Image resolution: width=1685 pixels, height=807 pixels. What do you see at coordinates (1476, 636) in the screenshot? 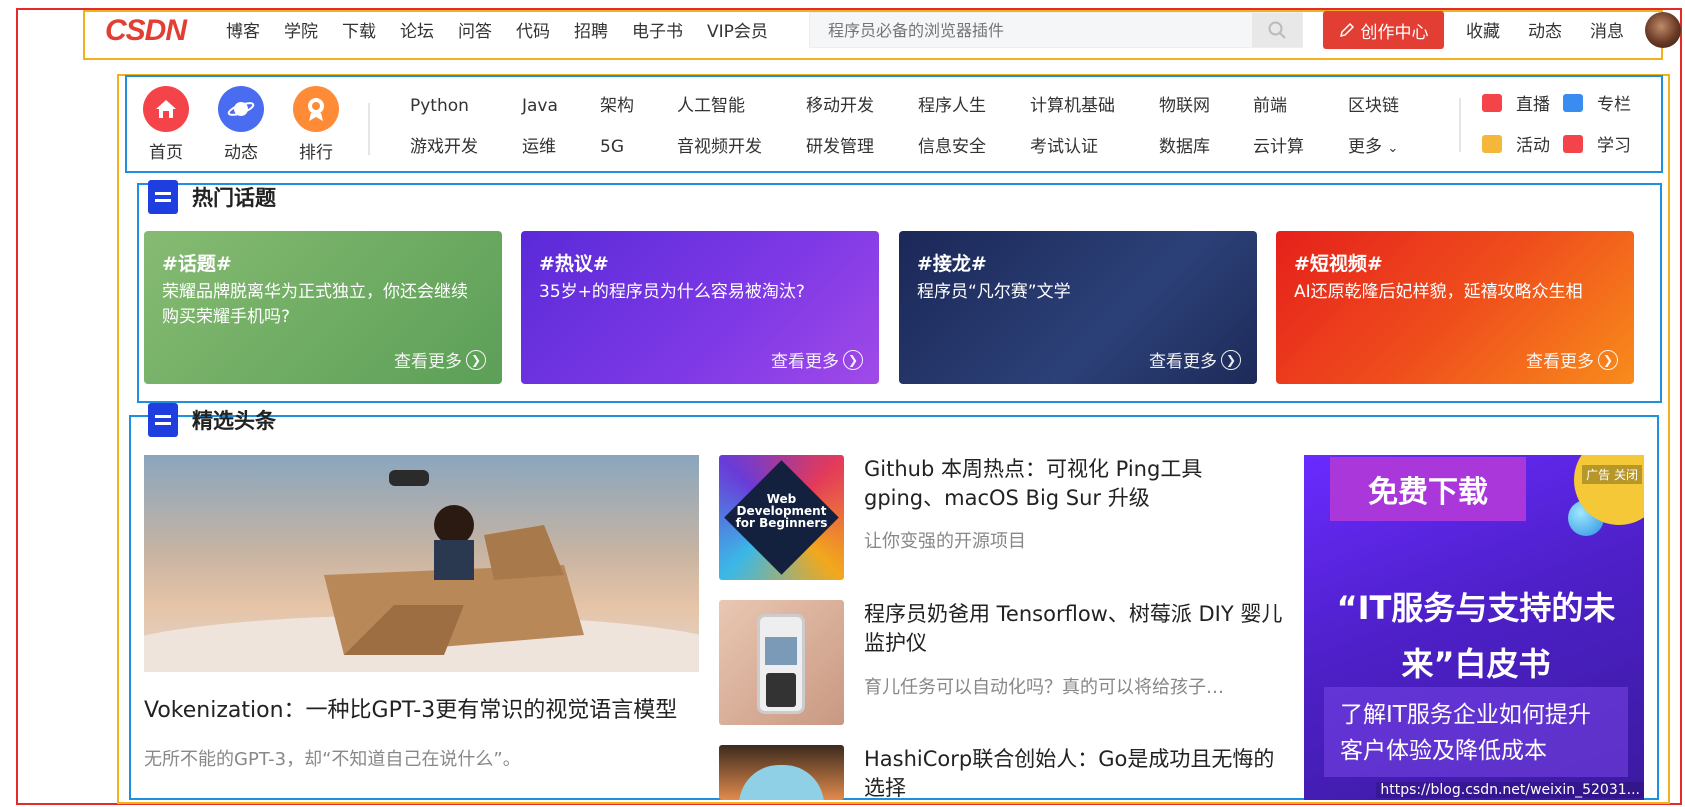
I see `ad-main-text: “IT服务与支持的未来”白皮书` at bounding box center [1476, 636].